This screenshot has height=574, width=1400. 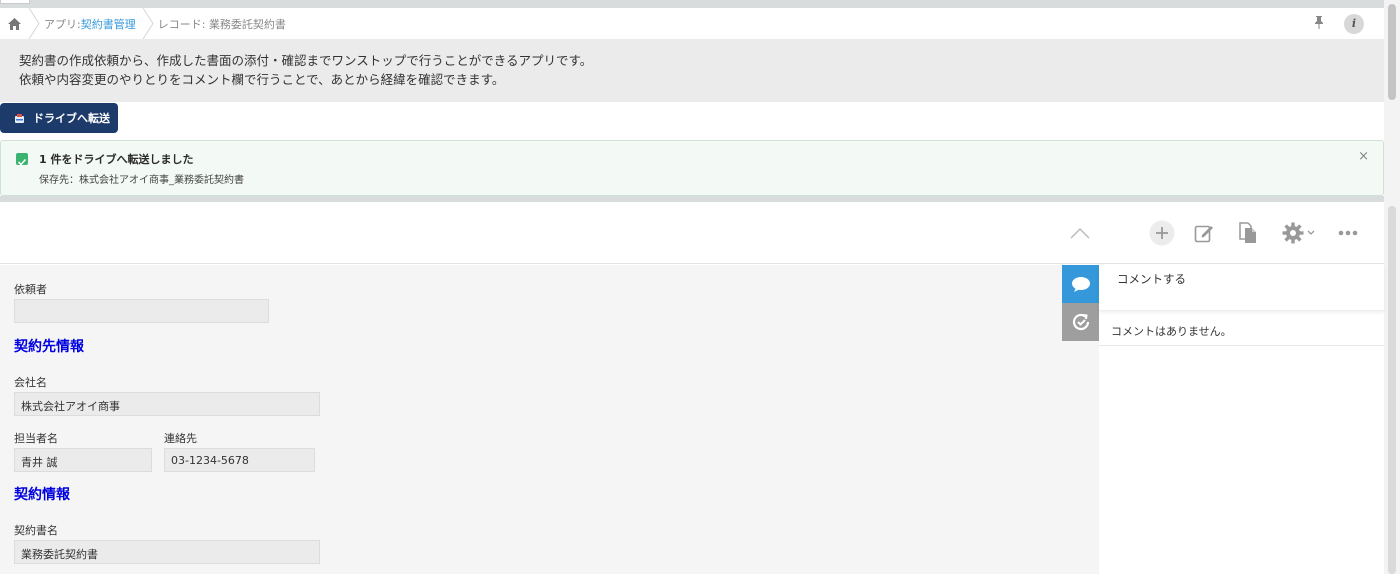 I want to click on copy-document-icon, so click(x=1247, y=232).